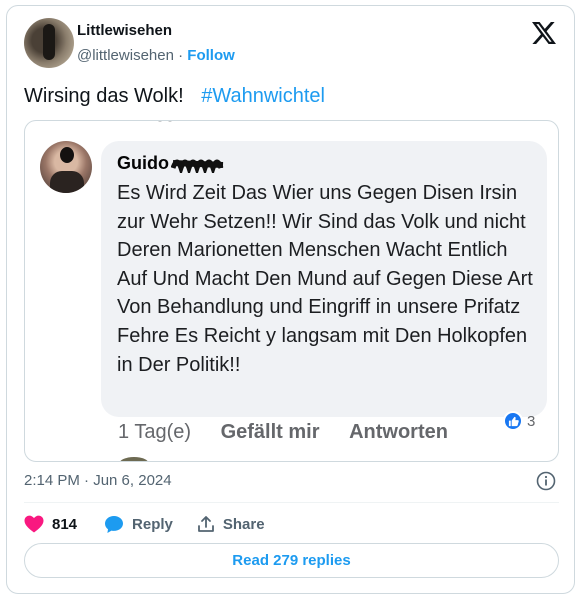  Describe the element at coordinates (134, 459) in the screenshot. I see `next-commenter-avatar-partial` at that location.